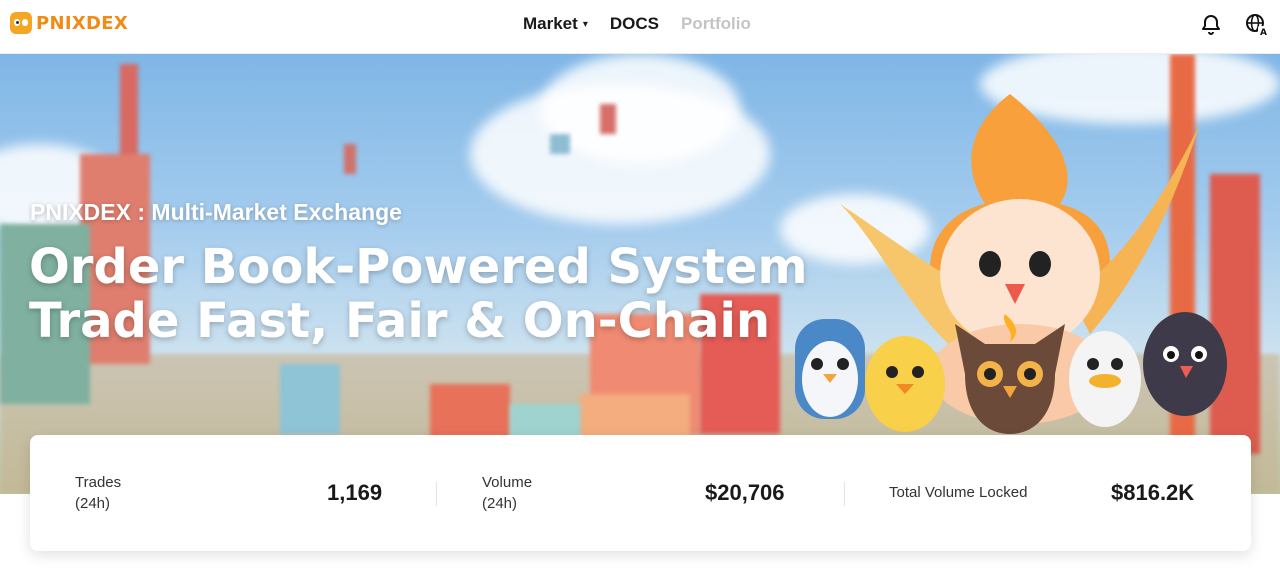  What do you see at coordinates (958, 492) in the screenshot?
I see `tvl-label: Total Volume Locked` at bounding box center [958, 492].